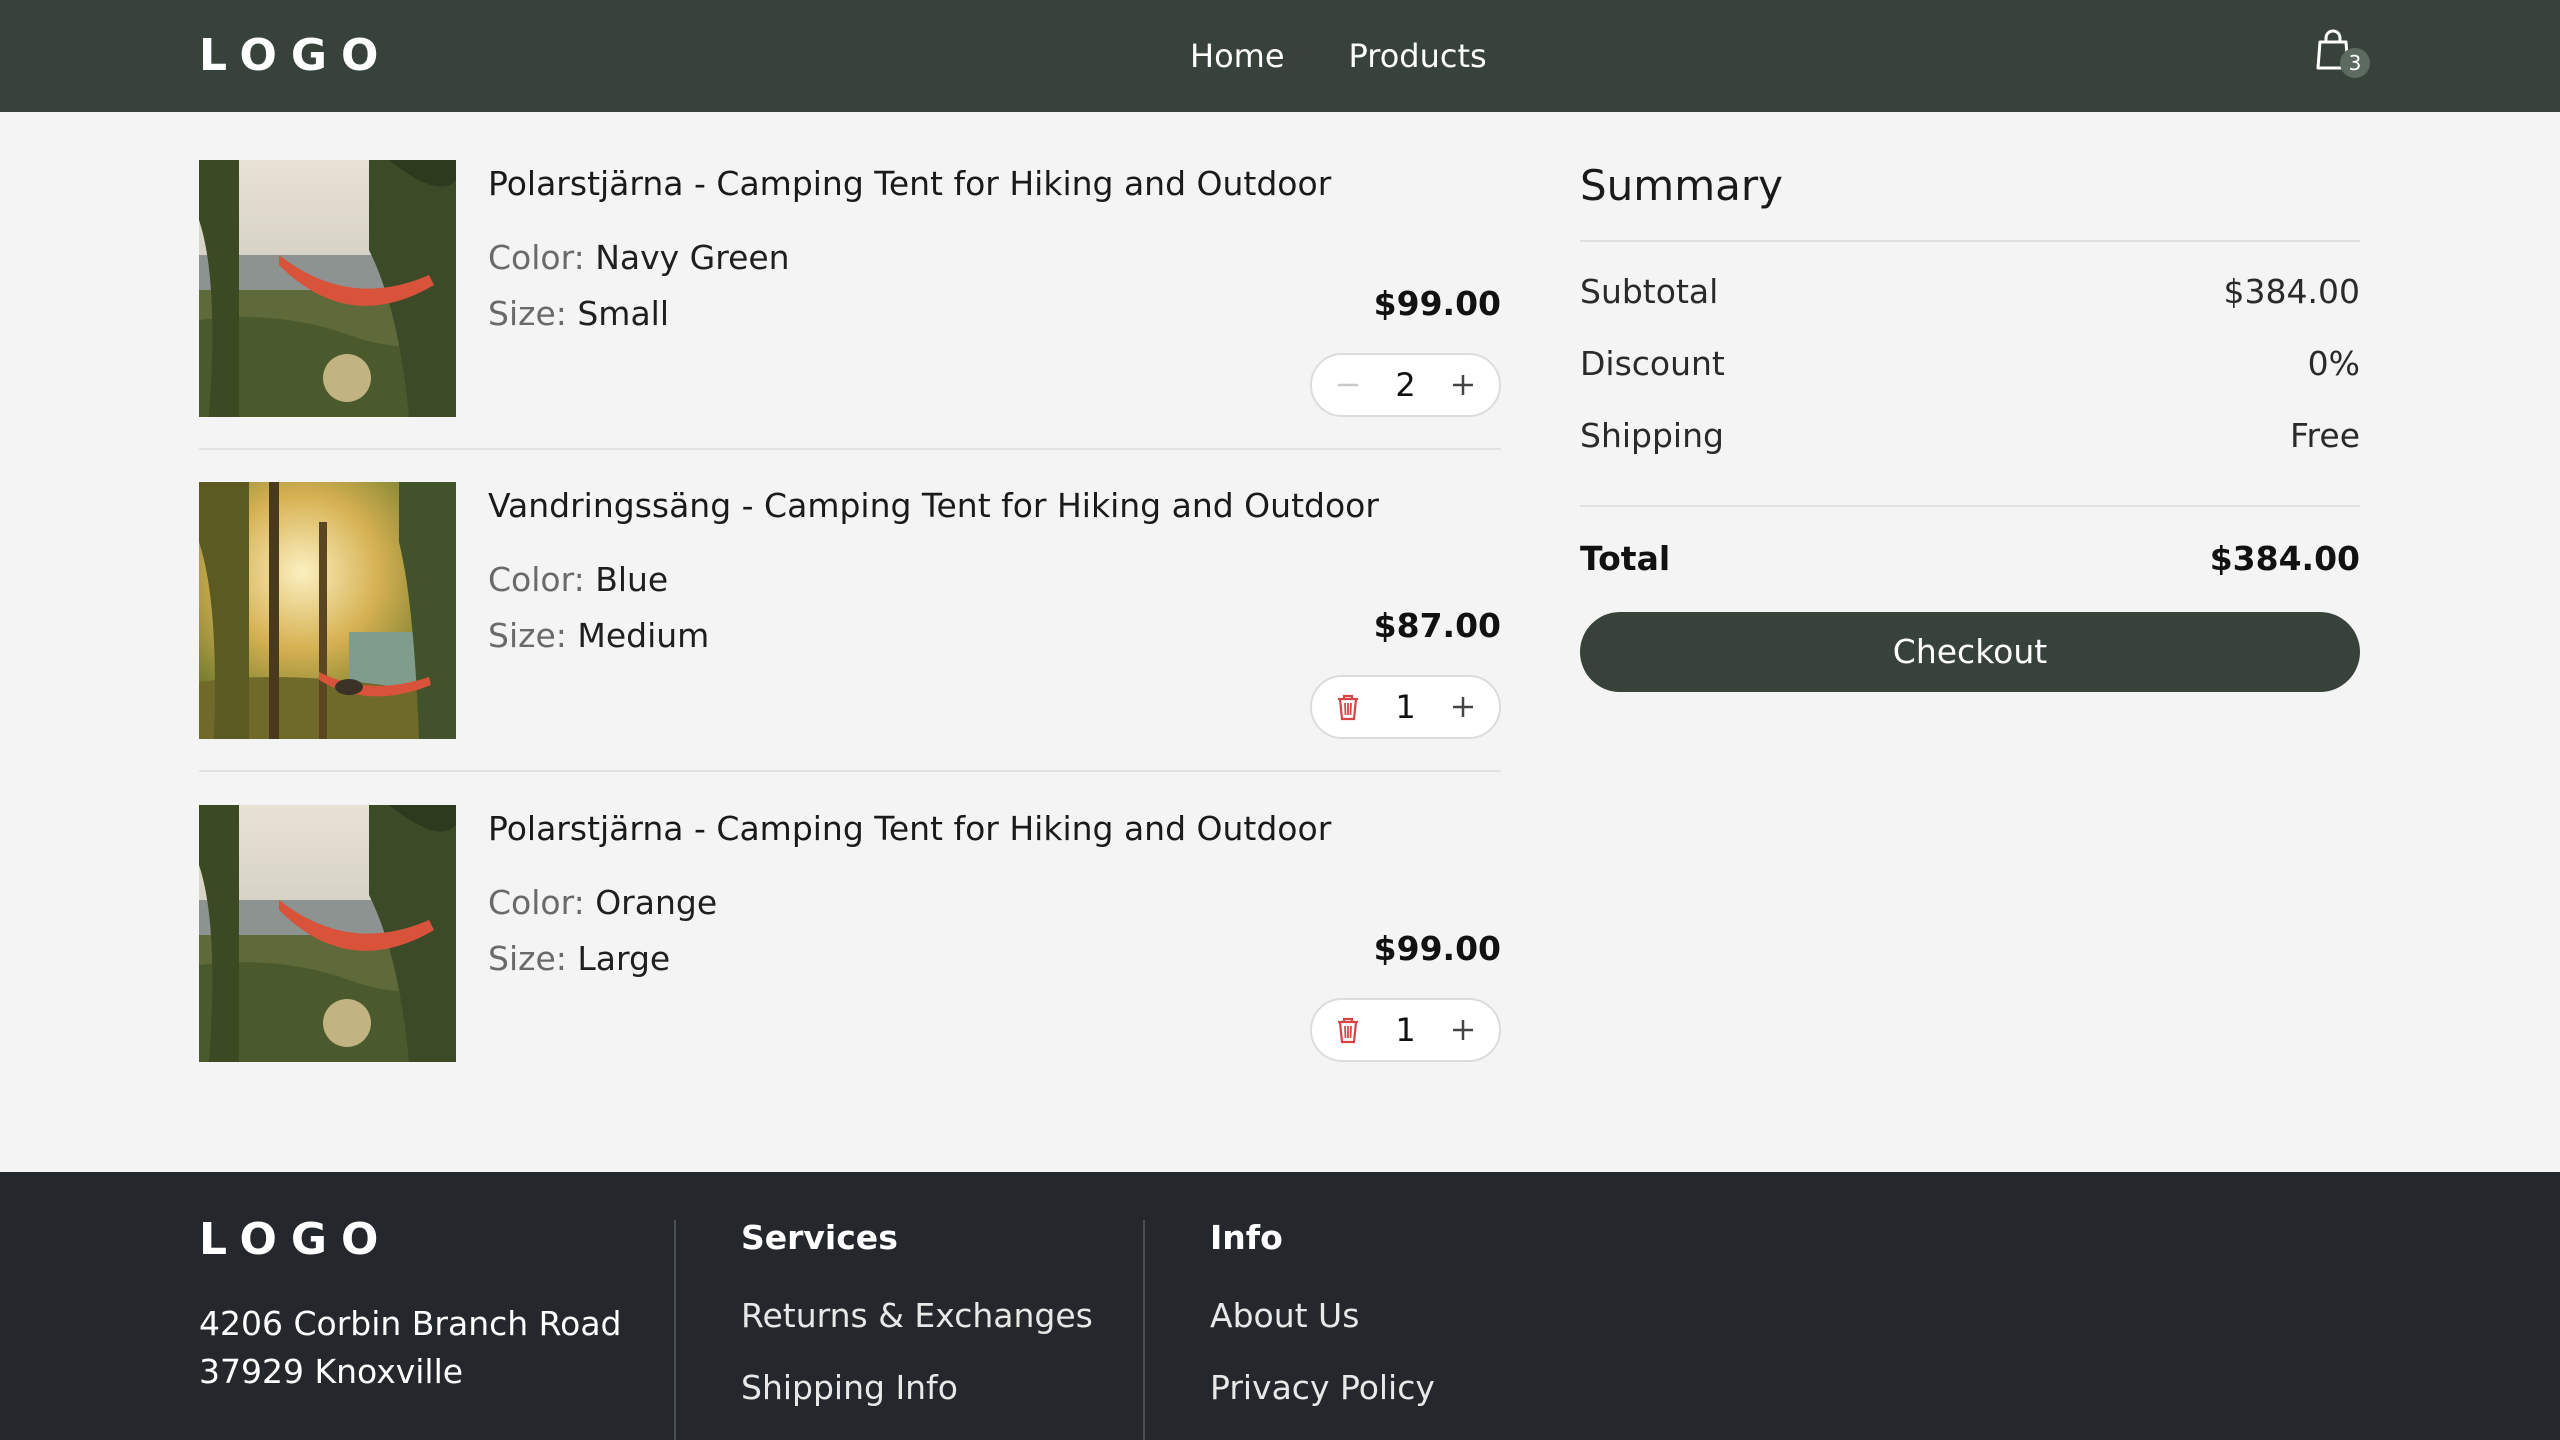 The width and height of the screenshot is (2560, 1440). I want to click on footer-logo: LOGO, so click(295, 1240).